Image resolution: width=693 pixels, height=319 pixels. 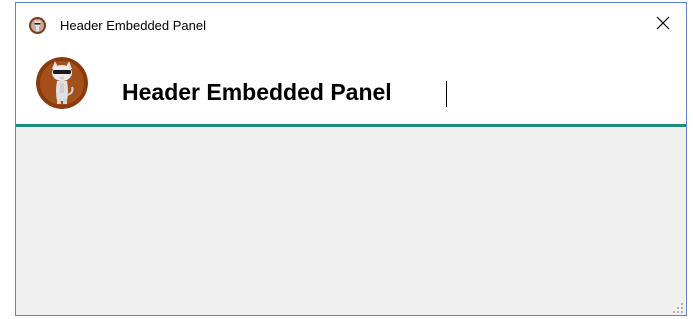 I want to click on close-button, so click(x=663, y=25).